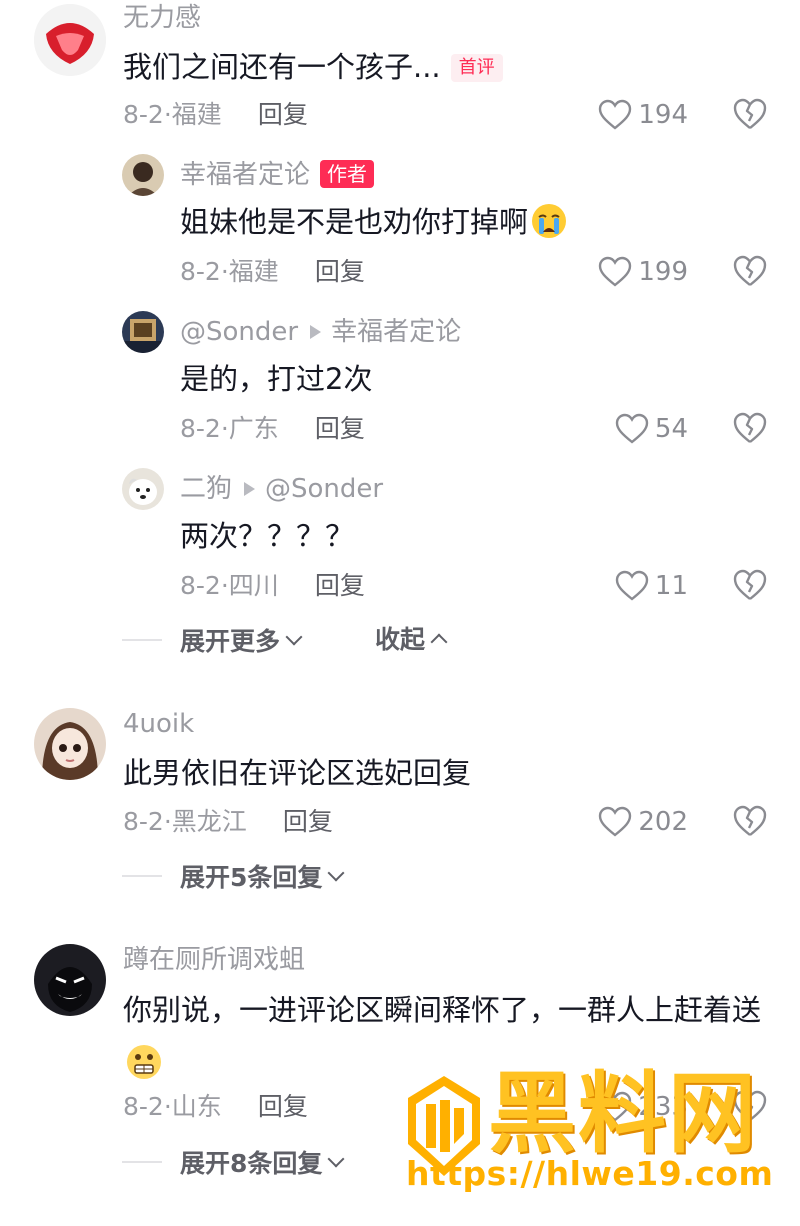  Describe the element at coordinates (144, 1062) in the screenshot. I see `grimacing-face-icon` at that location.